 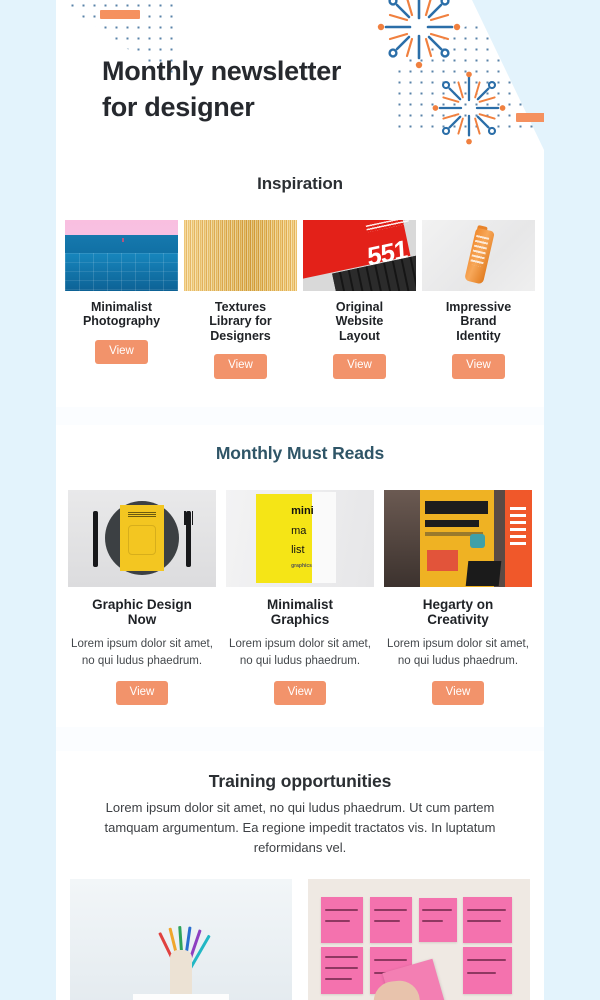 I want to click on inspiration-card: Textures Library for Designers View, so click(x=240, y=299).